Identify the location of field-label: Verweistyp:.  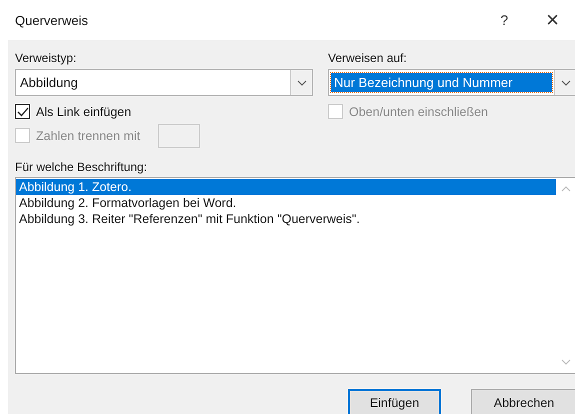
(46, 58).